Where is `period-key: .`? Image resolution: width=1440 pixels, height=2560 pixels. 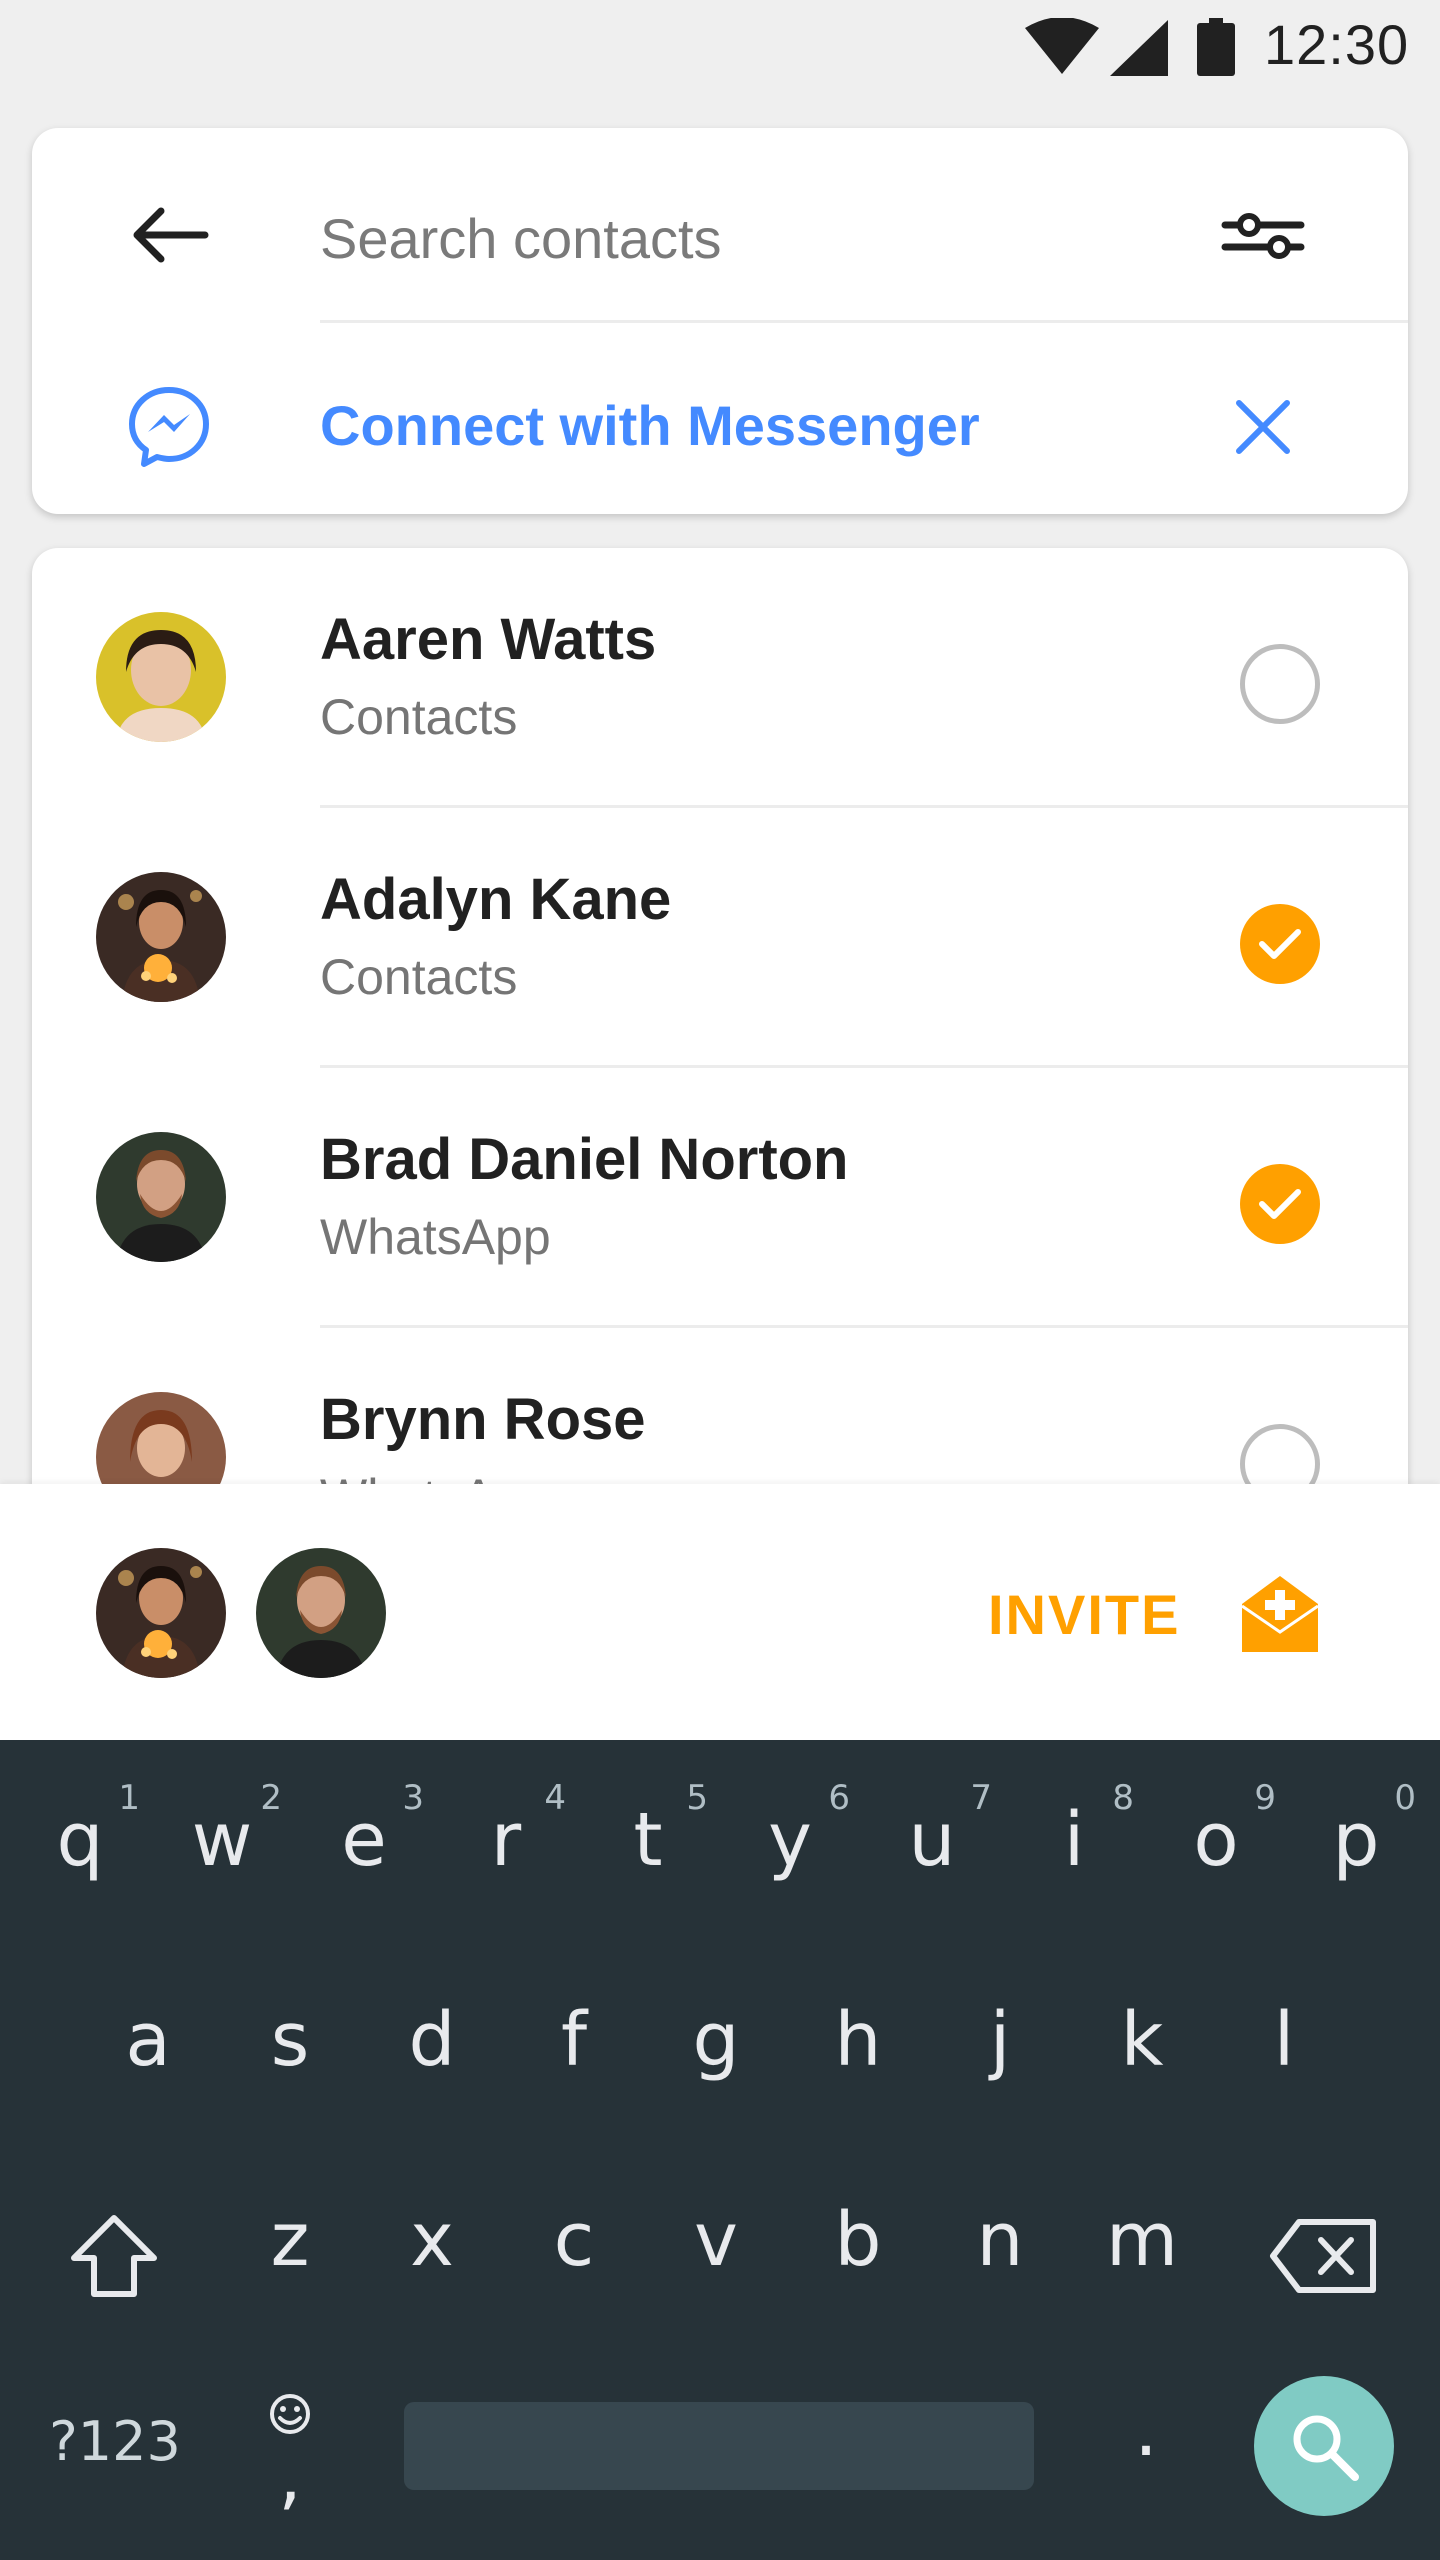 period-key: . is located at coordinates (1146, 2440).